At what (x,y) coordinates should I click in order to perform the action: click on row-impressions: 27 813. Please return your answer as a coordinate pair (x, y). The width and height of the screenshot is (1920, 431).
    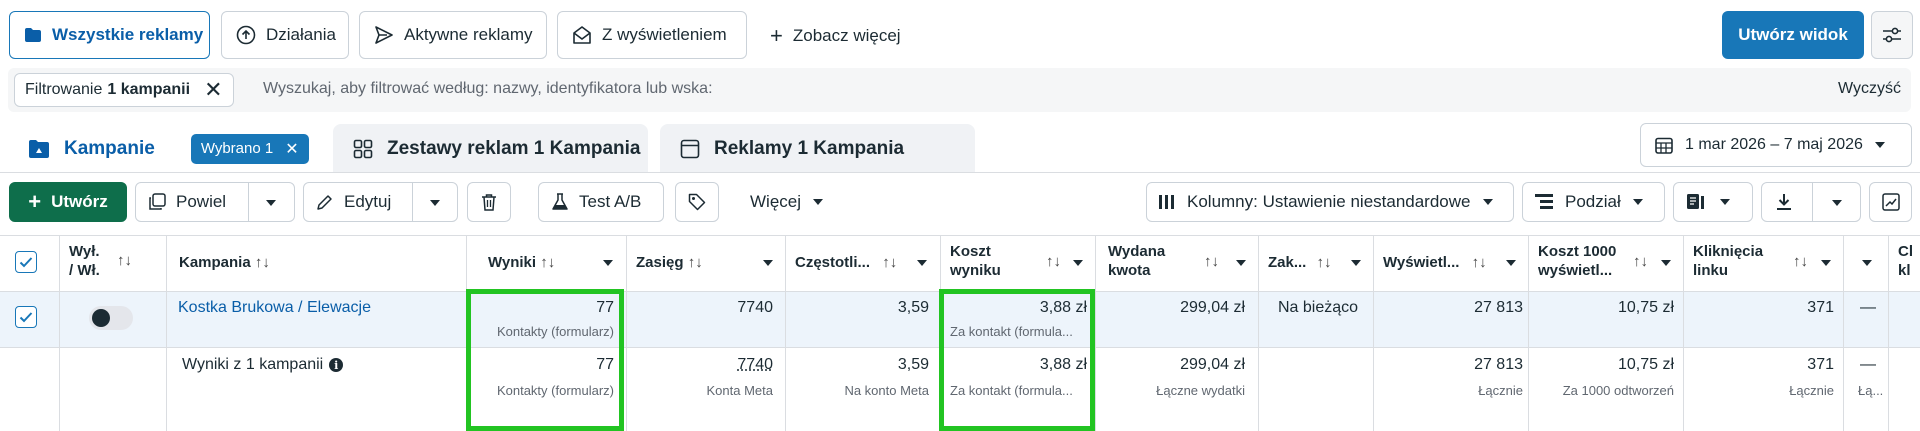
    Looking at the image, I should click on (1498, 307).